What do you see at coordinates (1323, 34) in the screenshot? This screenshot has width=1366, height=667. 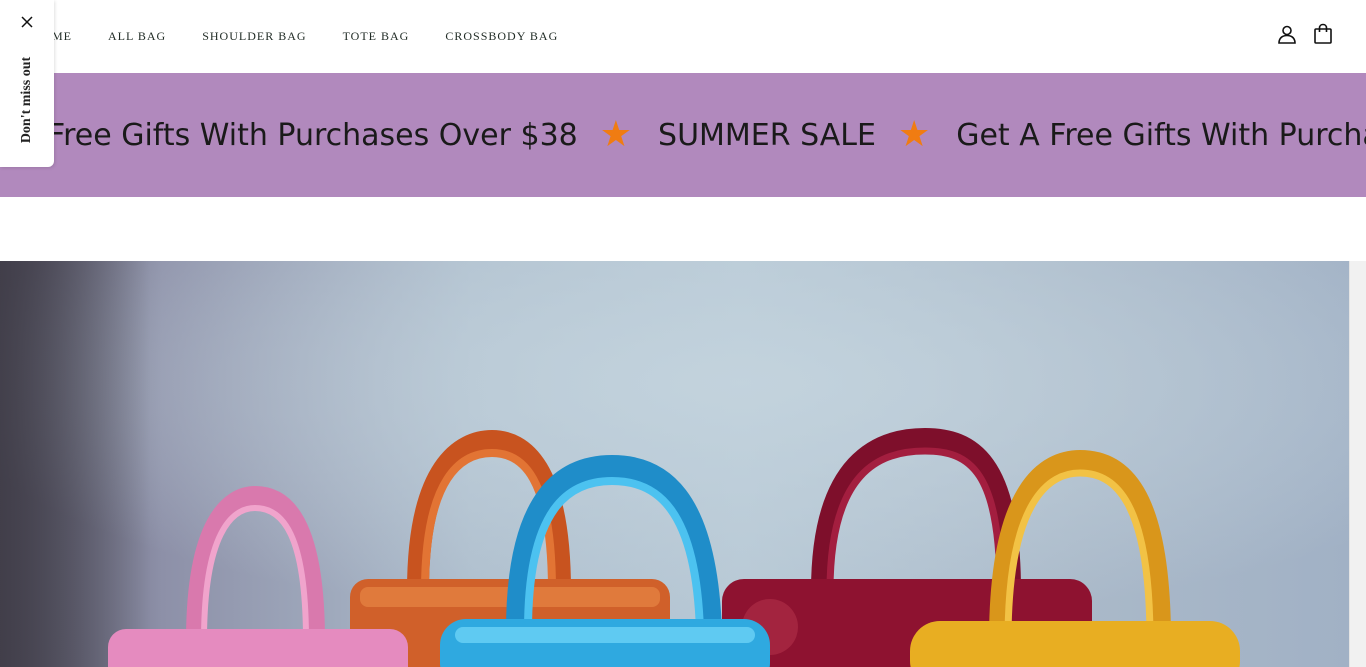 I see `shopping-bag-icon` at bounding box center [1323, 34].